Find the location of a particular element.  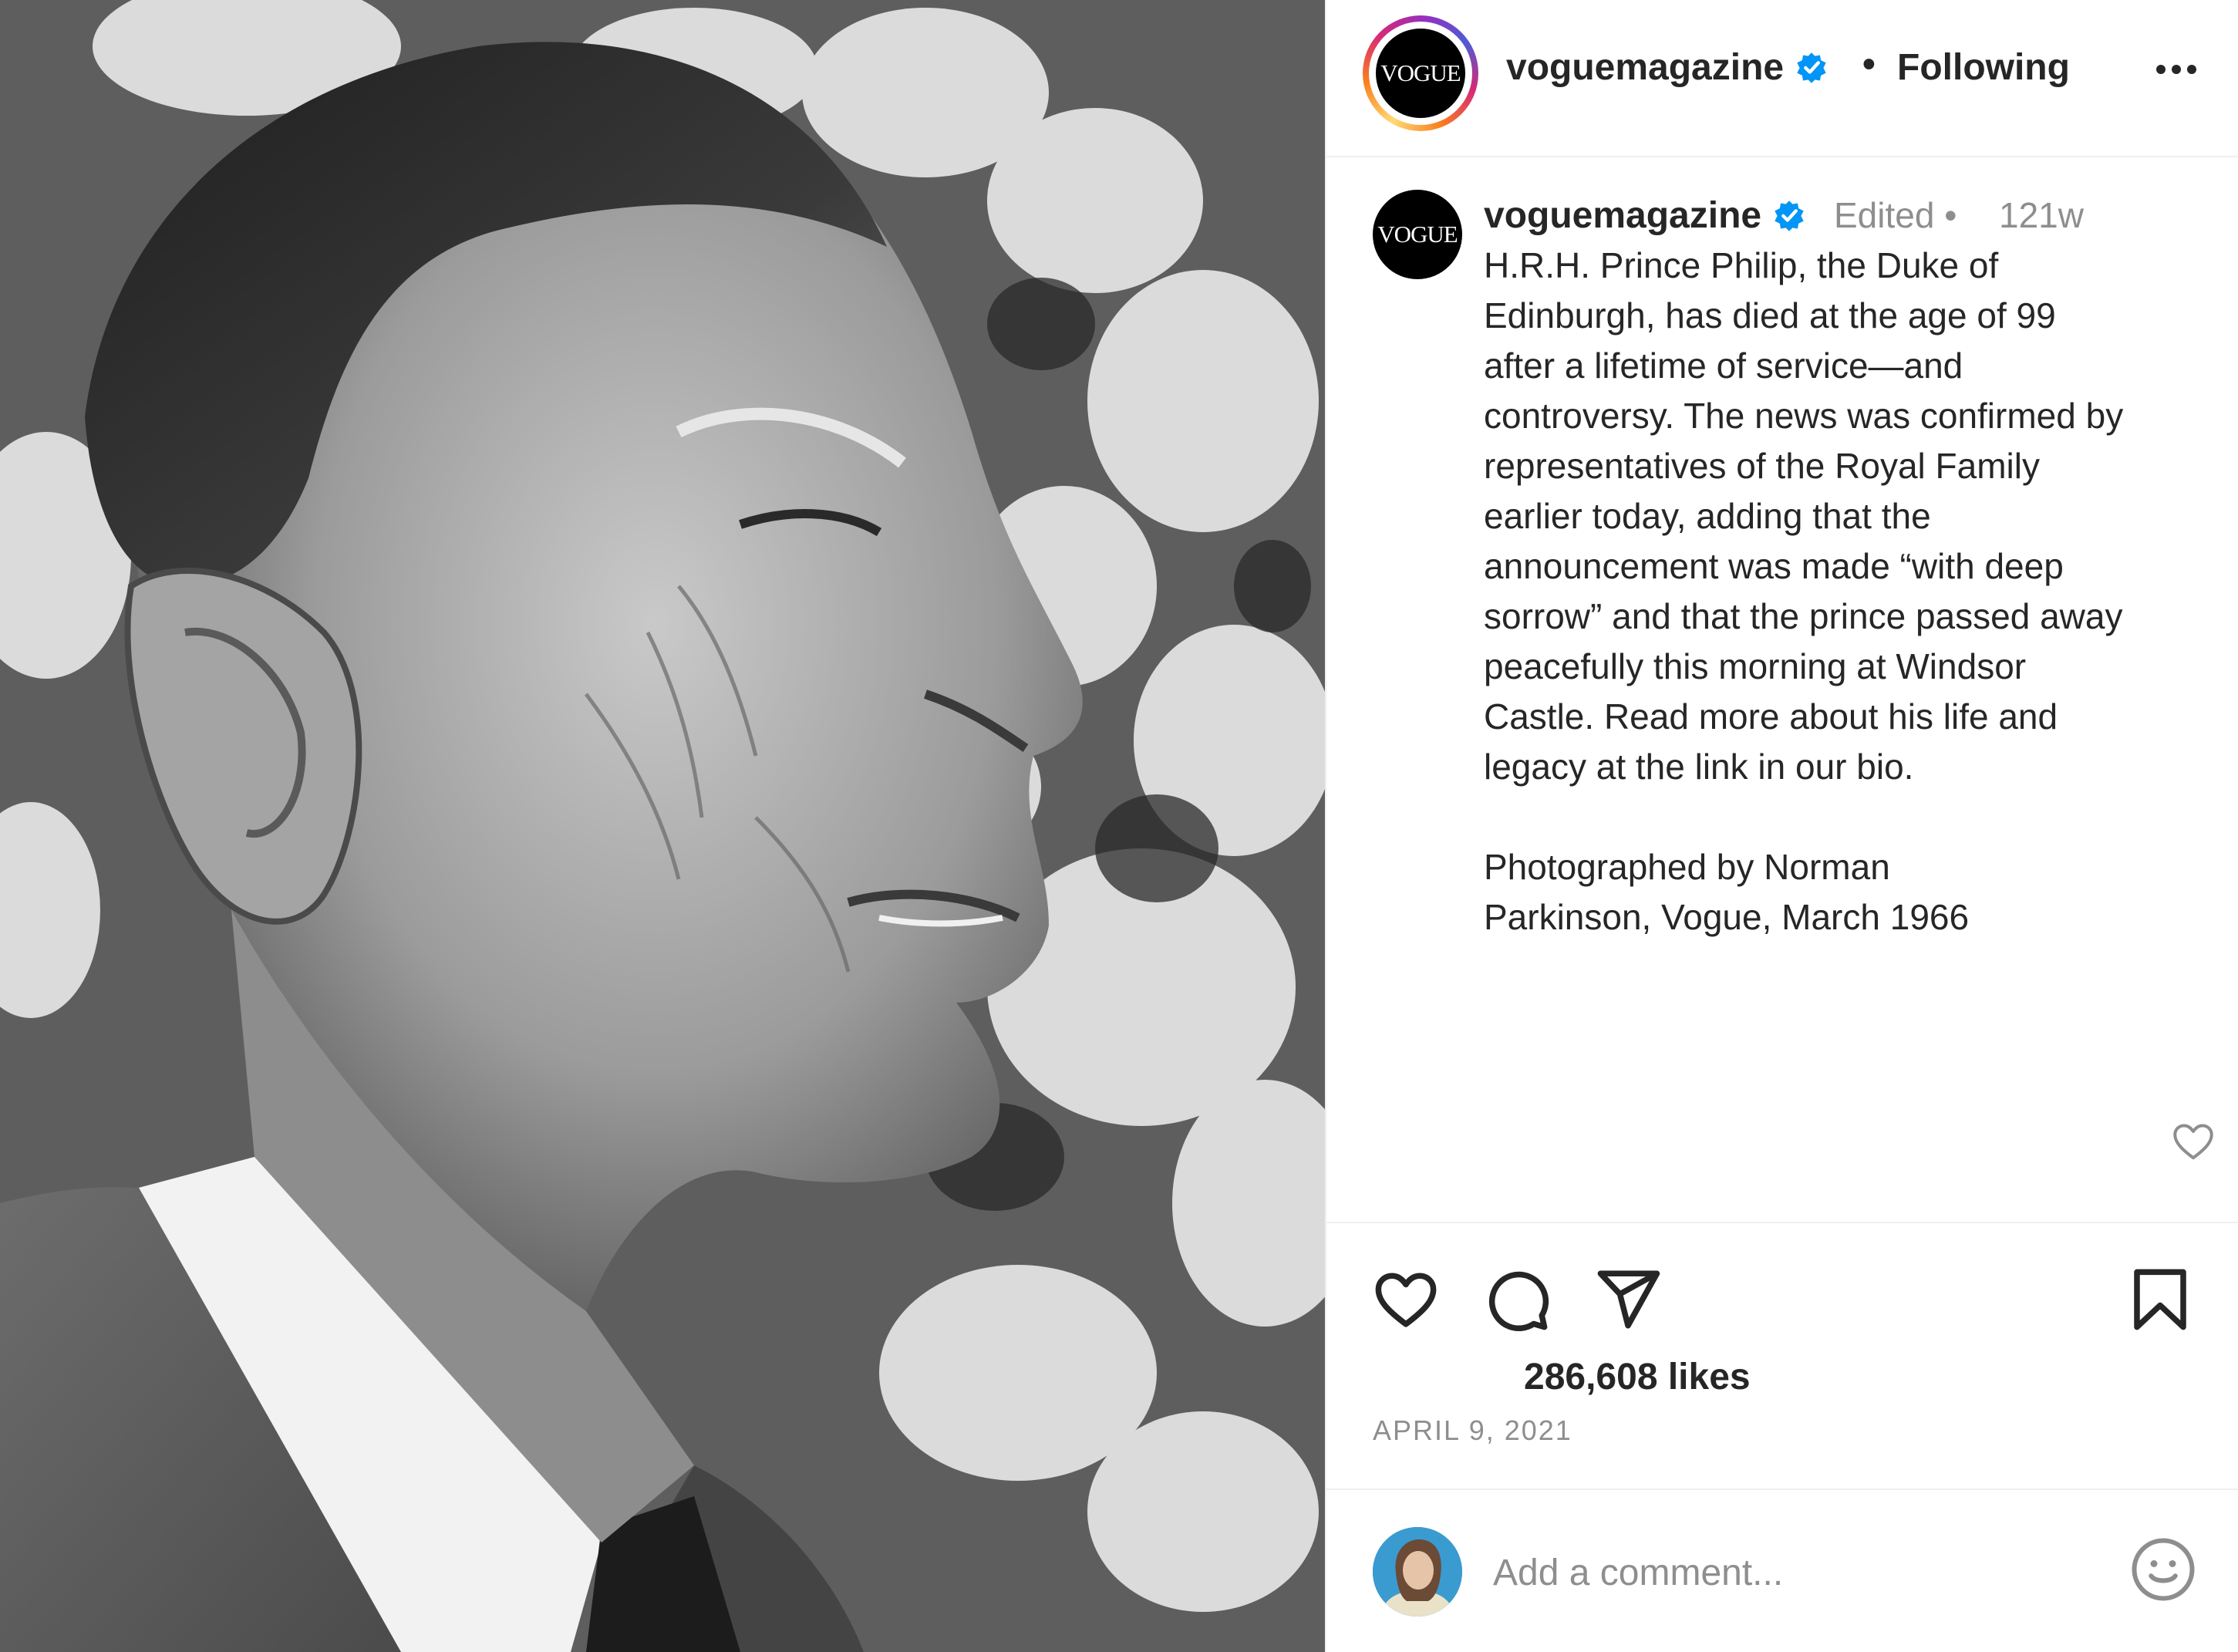

current-user-avatar is located at coordinates (1417, 1572).